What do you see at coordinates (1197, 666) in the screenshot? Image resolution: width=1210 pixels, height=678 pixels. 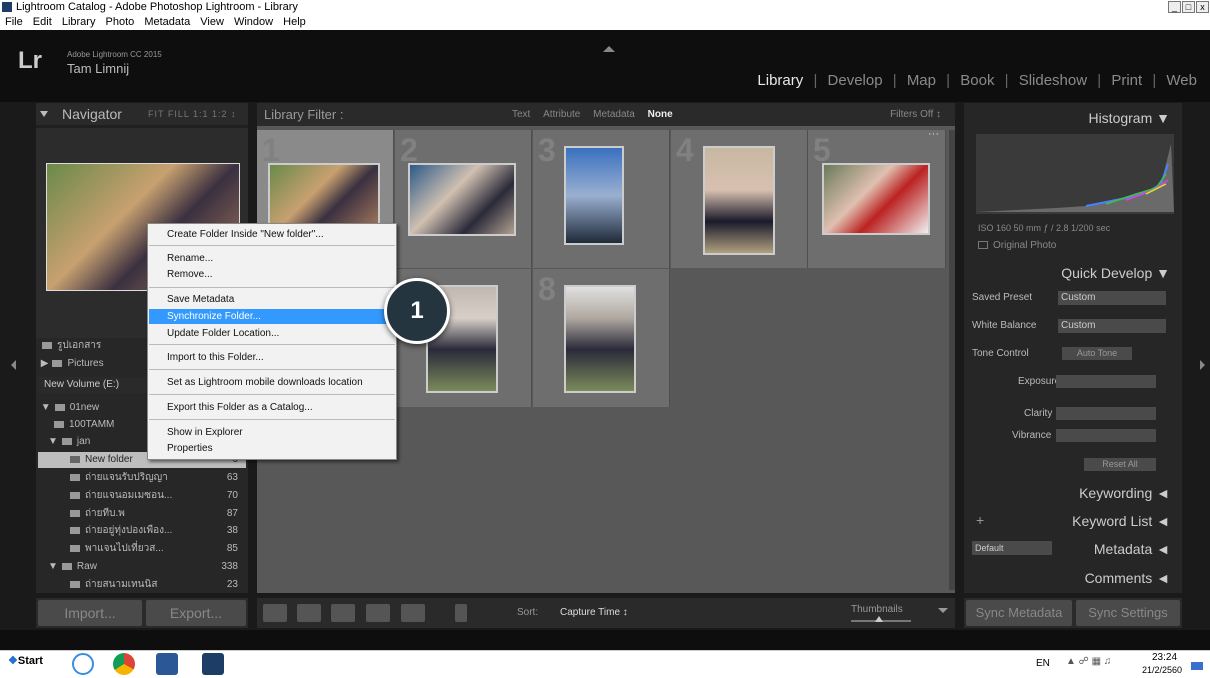 I see `show-desktop-icon` at bounding box center [1197, 666].